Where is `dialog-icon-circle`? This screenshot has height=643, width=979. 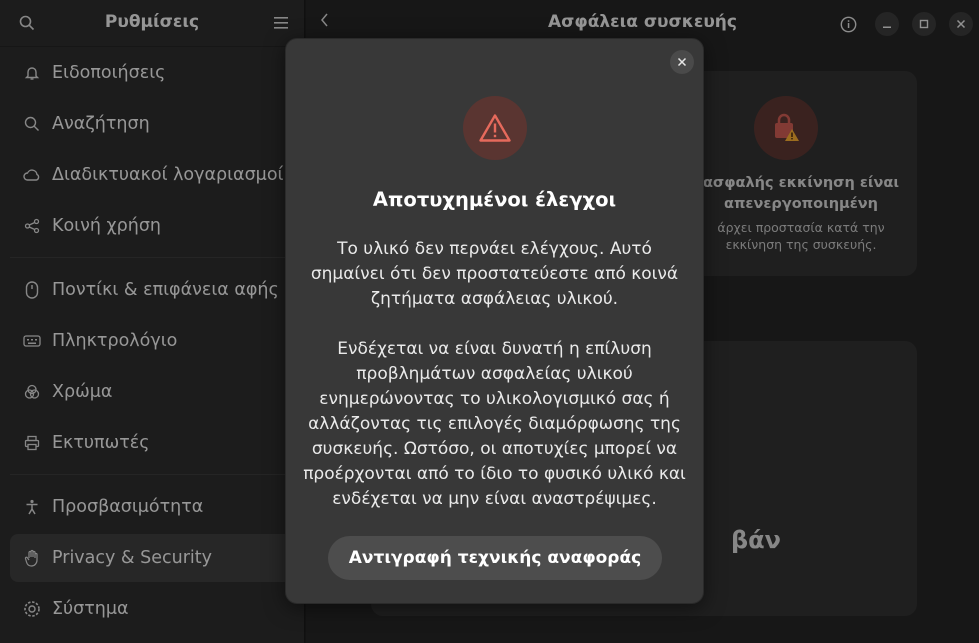
dialog-icon-circle is located at coordinates (495, 128).